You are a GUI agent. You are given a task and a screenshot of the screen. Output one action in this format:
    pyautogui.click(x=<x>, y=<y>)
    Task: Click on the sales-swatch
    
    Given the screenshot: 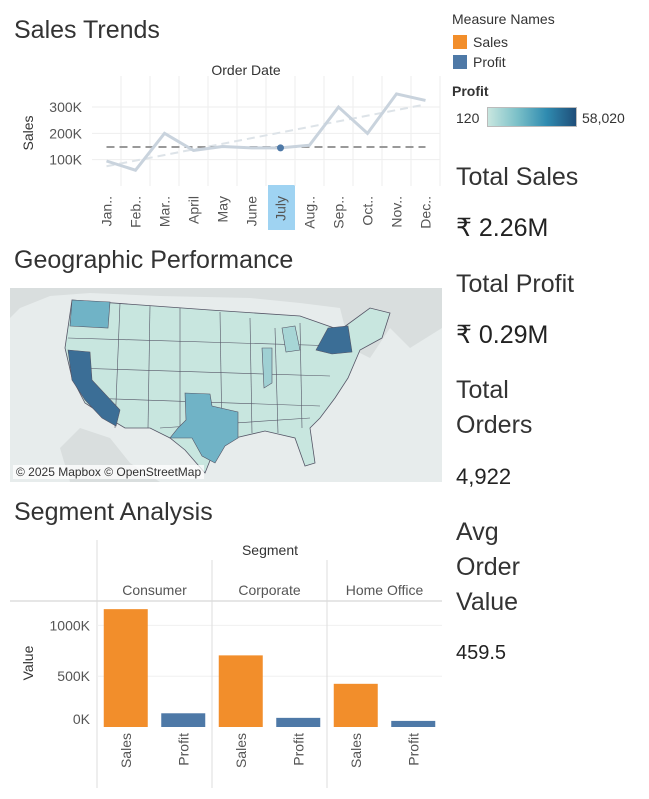 What is the action you would take?
    pyautogui.click(x=460, y=42)
    